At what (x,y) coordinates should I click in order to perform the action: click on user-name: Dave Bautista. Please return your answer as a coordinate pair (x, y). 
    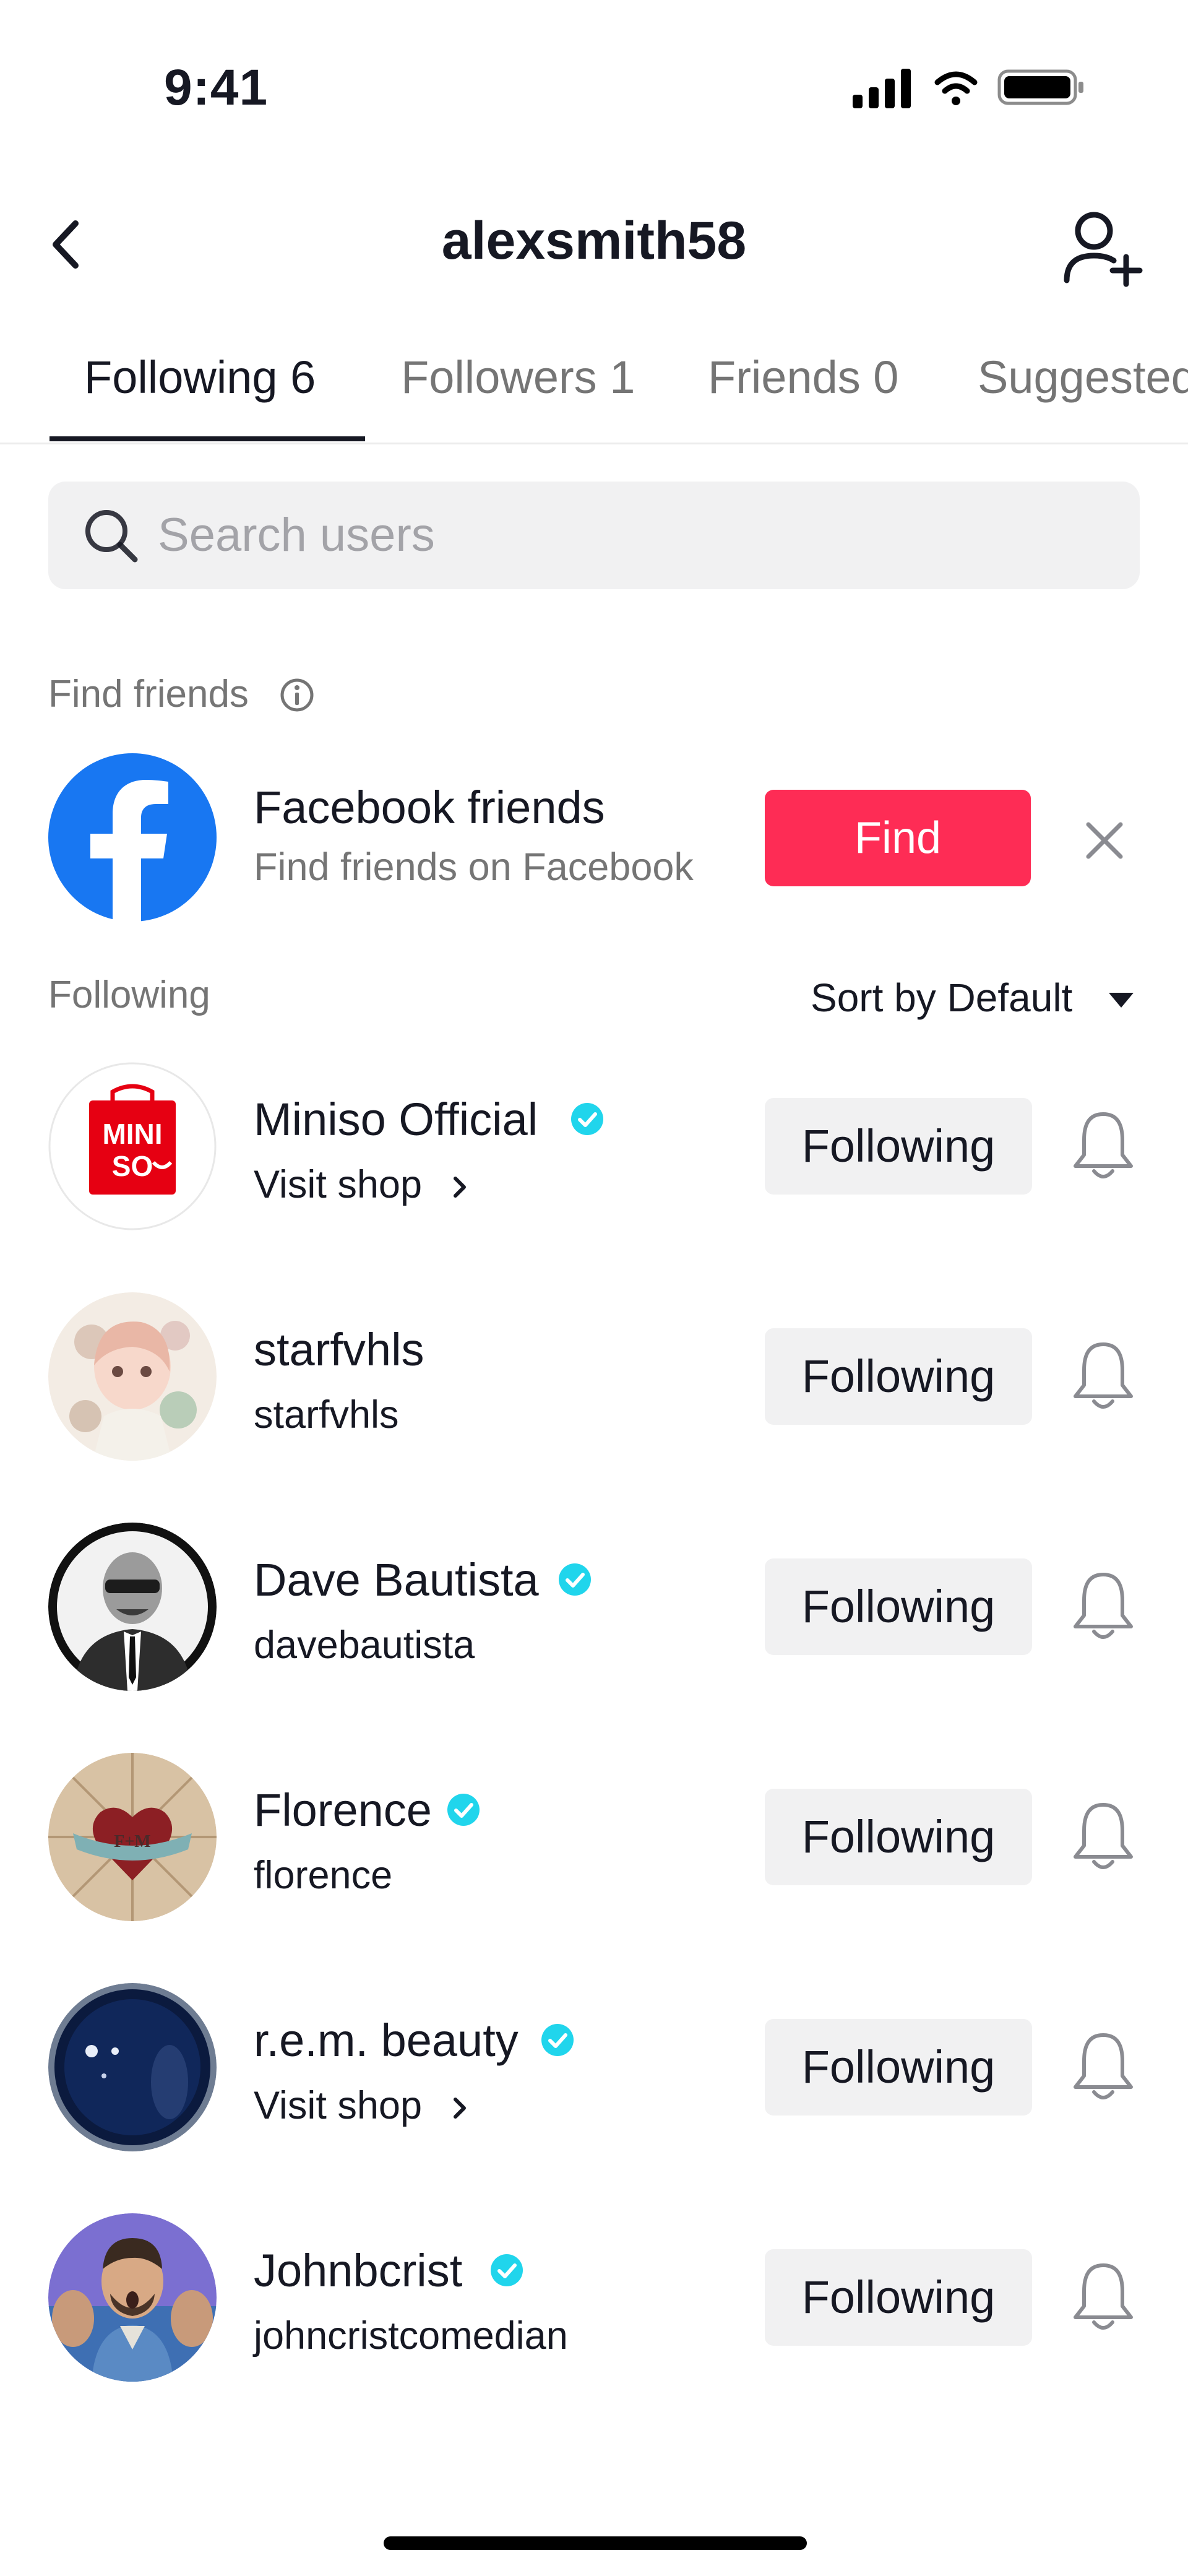
    Looking at the image, I should click on (397, 1580).